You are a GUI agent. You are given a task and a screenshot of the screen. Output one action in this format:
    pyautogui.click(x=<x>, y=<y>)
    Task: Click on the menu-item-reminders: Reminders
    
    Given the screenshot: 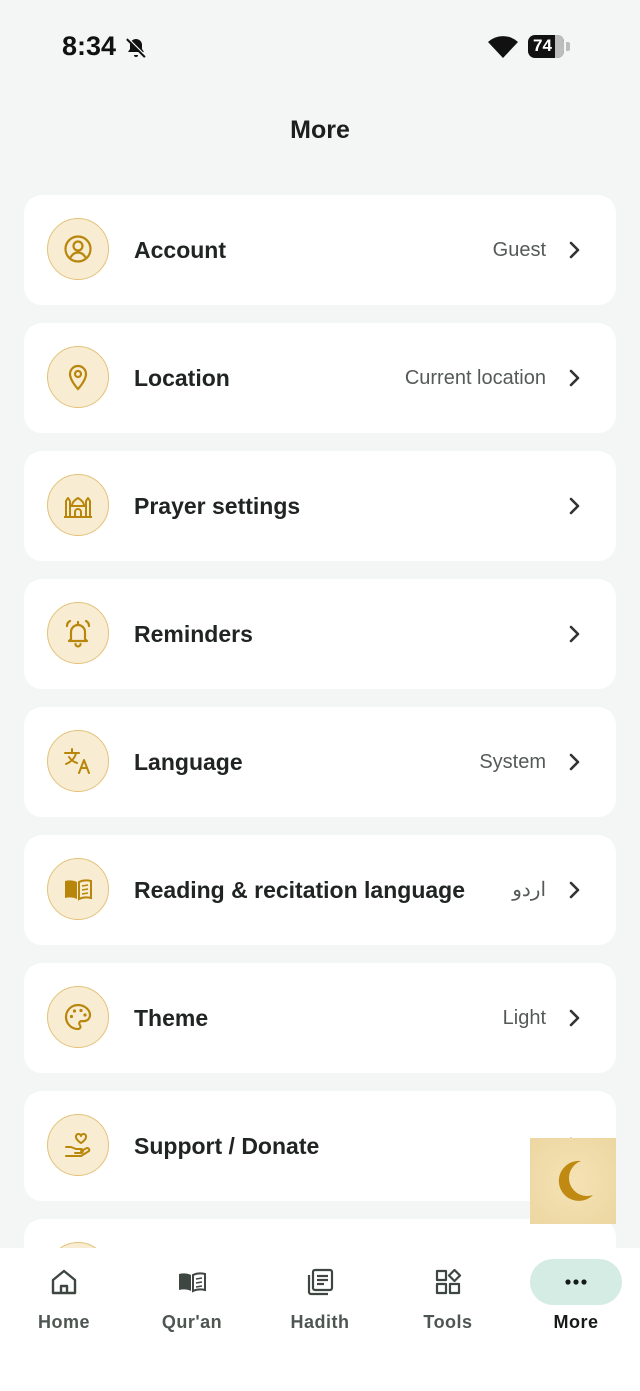 What is the action you would take?
    pyautogui.click(x=320, y=634)
    